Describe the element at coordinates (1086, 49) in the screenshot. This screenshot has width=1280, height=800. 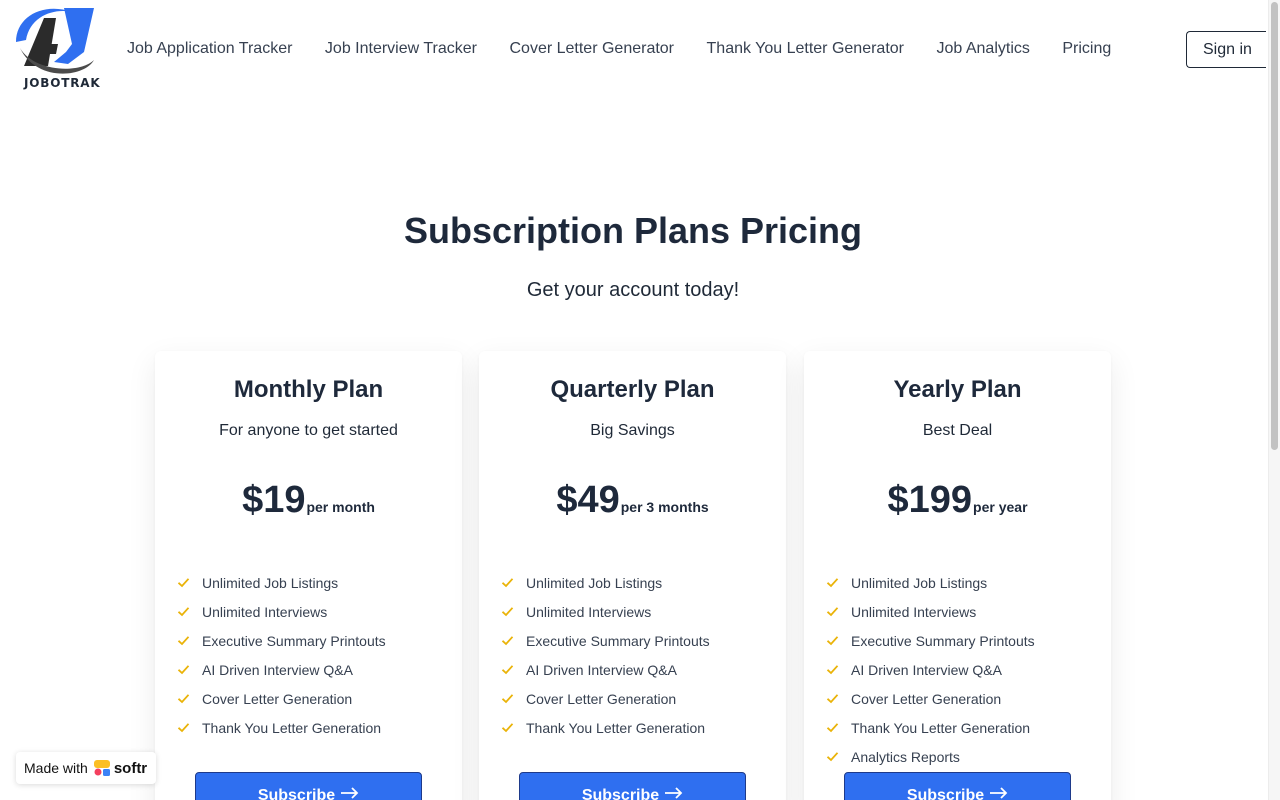
I see `nav-pricing: Pricing` at that location.